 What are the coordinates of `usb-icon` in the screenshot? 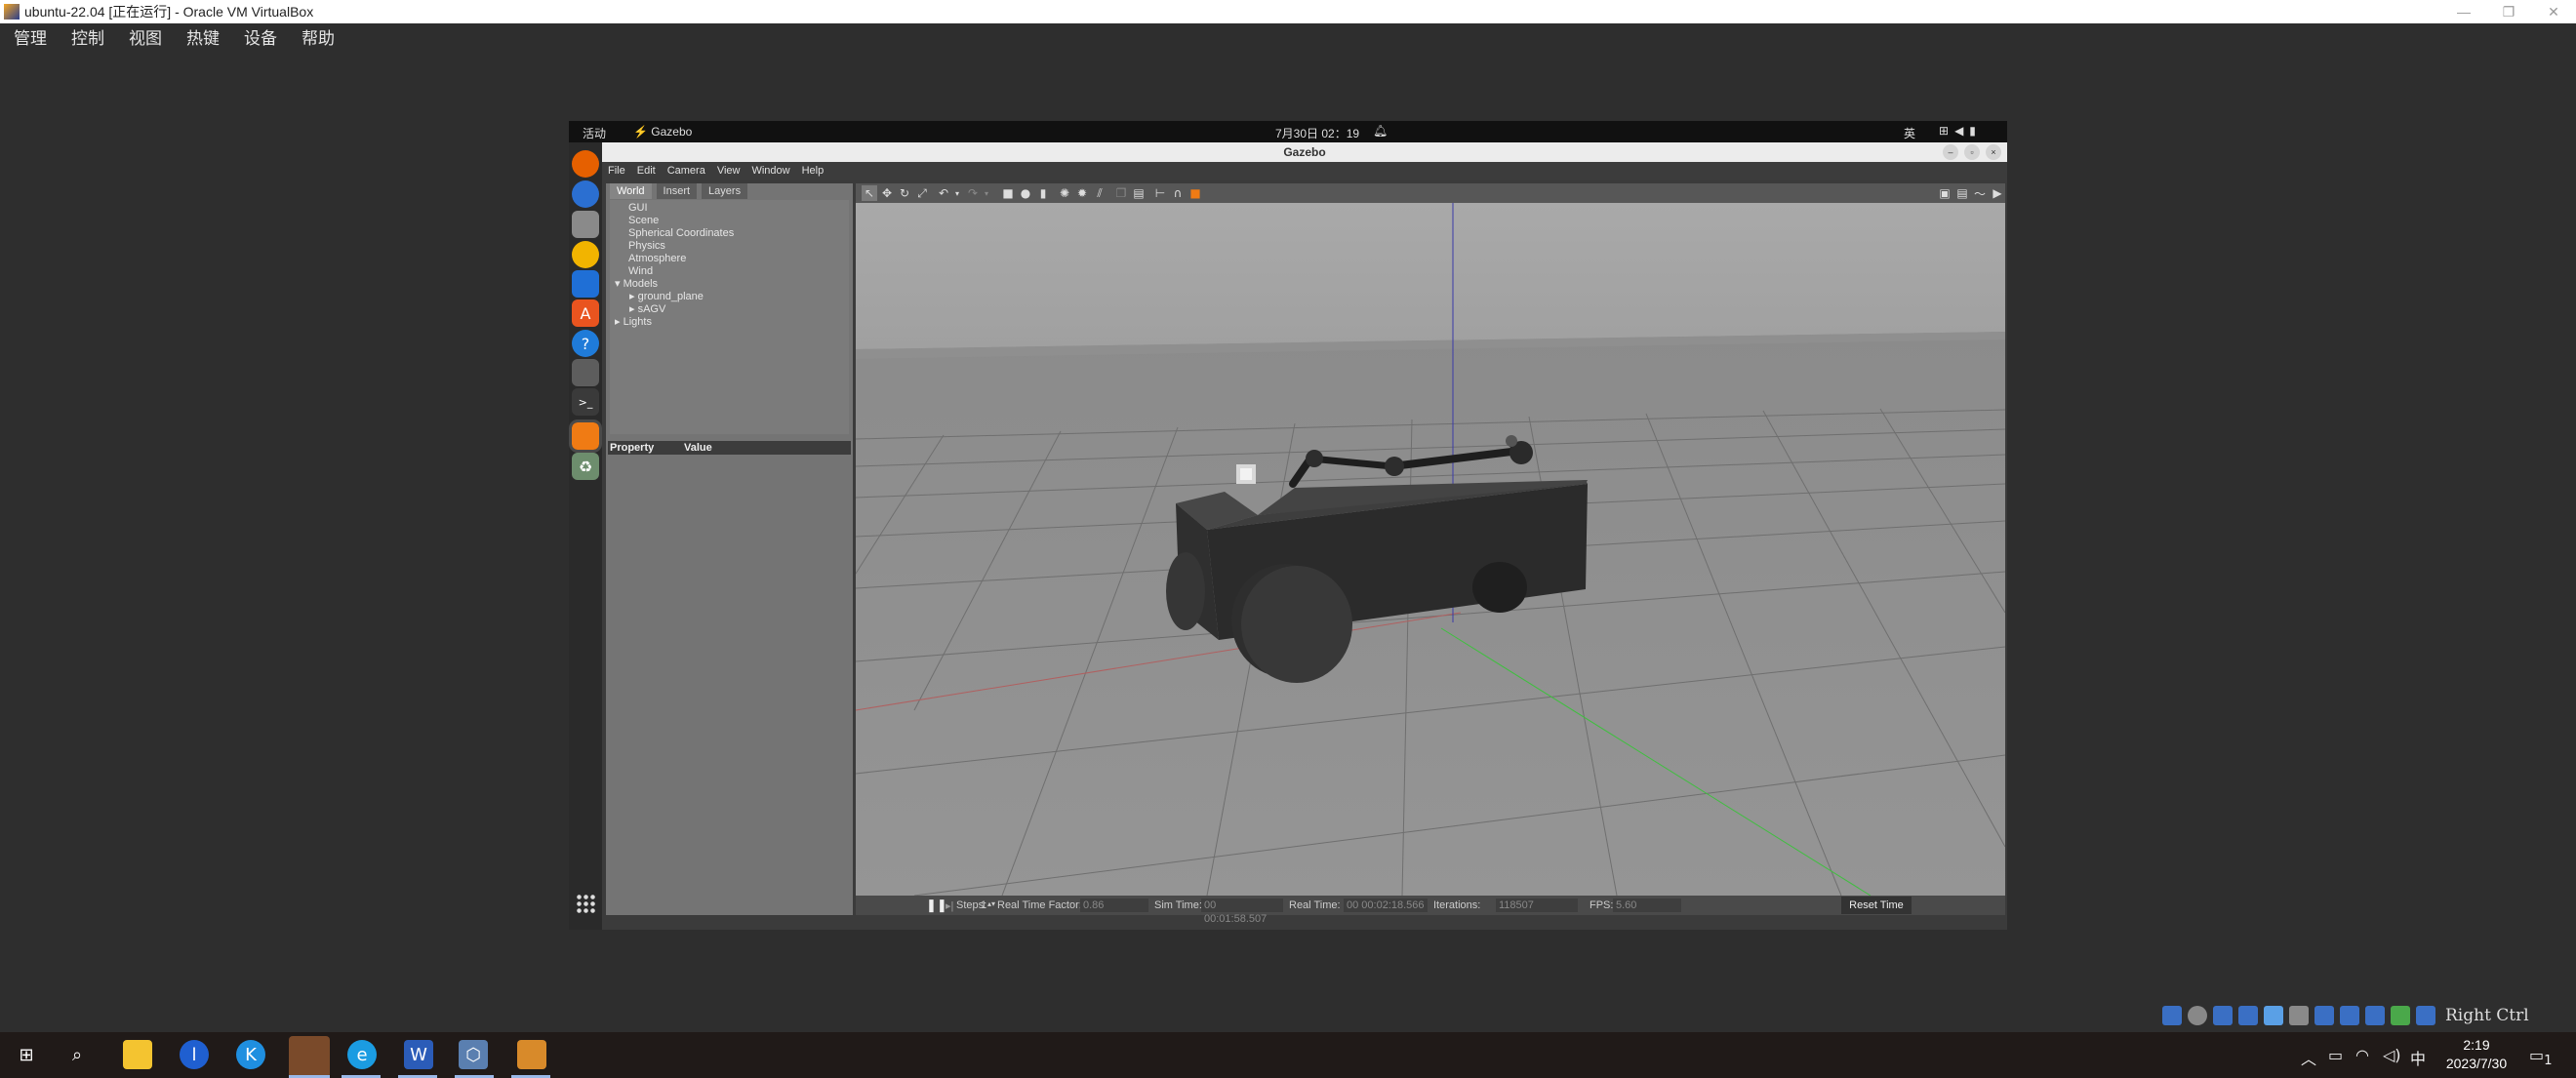 It's located at (2299, 1015).